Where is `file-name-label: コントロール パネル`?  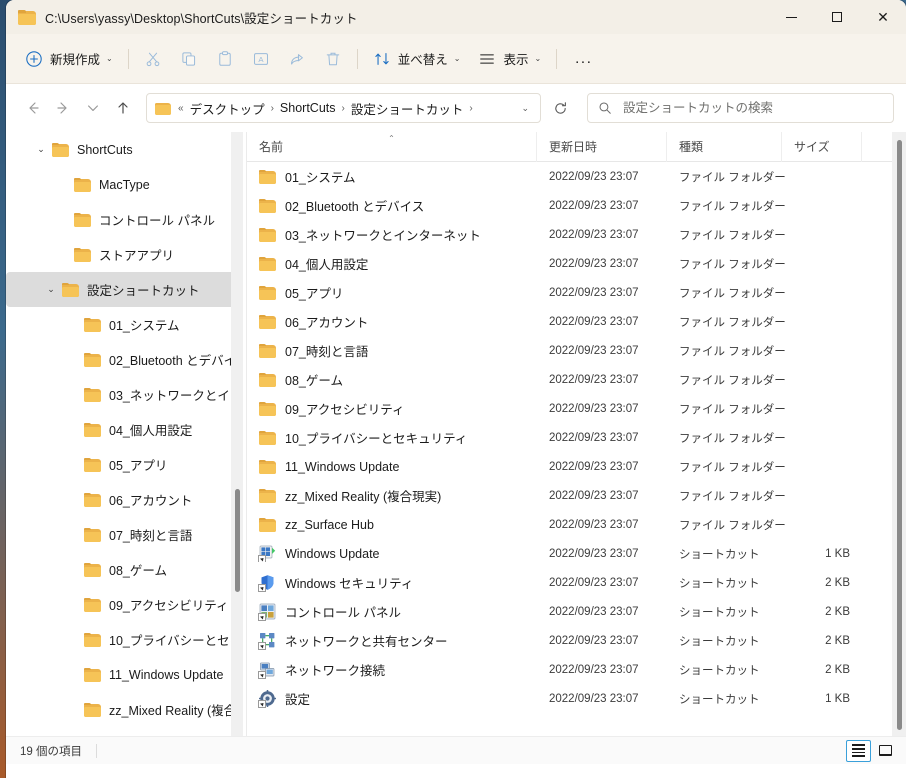 file-name-label: コントロール パネル is located at coordinates (343, 613).